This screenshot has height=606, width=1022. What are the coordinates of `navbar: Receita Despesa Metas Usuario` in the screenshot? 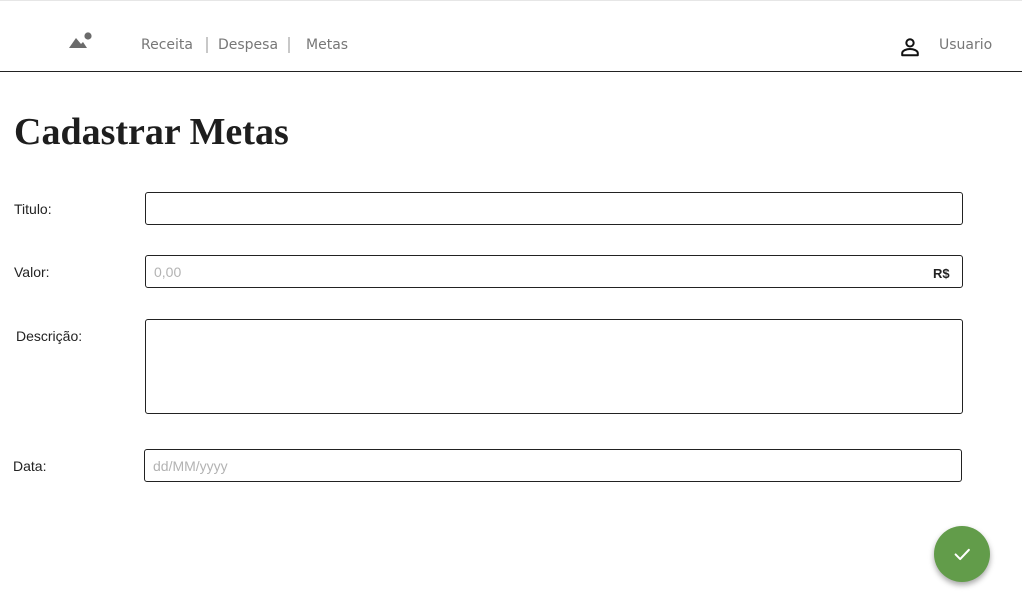 It's located at (511, 36).